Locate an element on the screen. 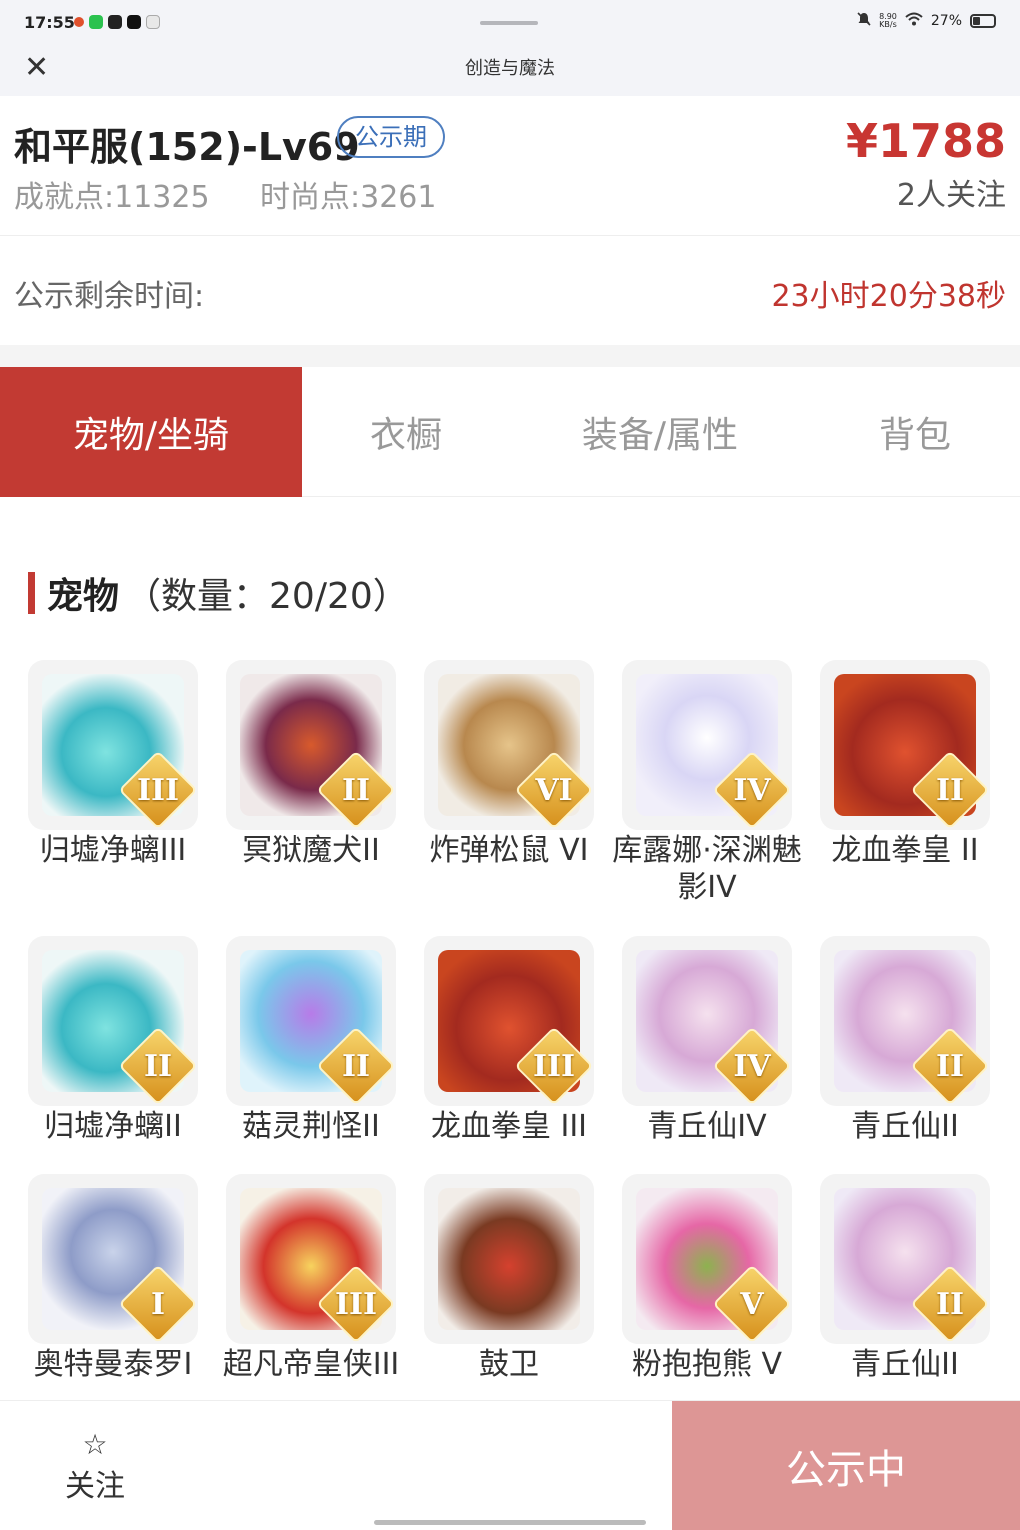  price: ¥1788 is located at coordinates (925, 141).